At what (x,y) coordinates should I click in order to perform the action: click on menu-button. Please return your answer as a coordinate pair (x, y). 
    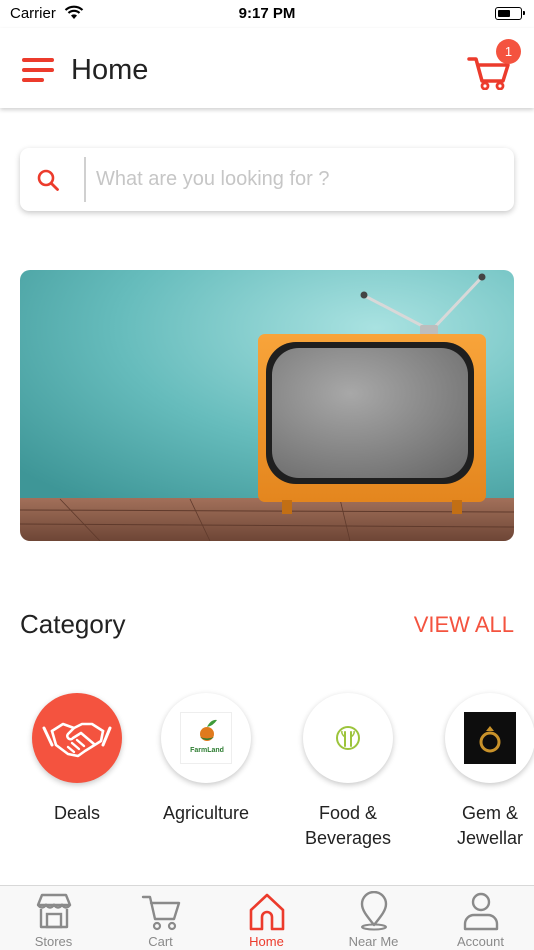
    Looking at the image, I should click on (39, 71).